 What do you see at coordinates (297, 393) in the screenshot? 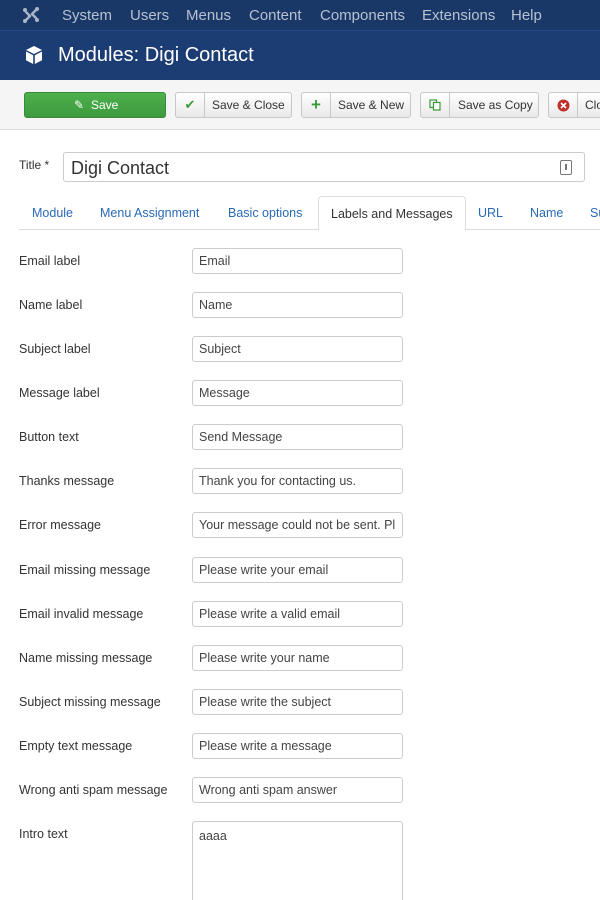
I see `message-label-input: Message` at bounding box center [297, 393].